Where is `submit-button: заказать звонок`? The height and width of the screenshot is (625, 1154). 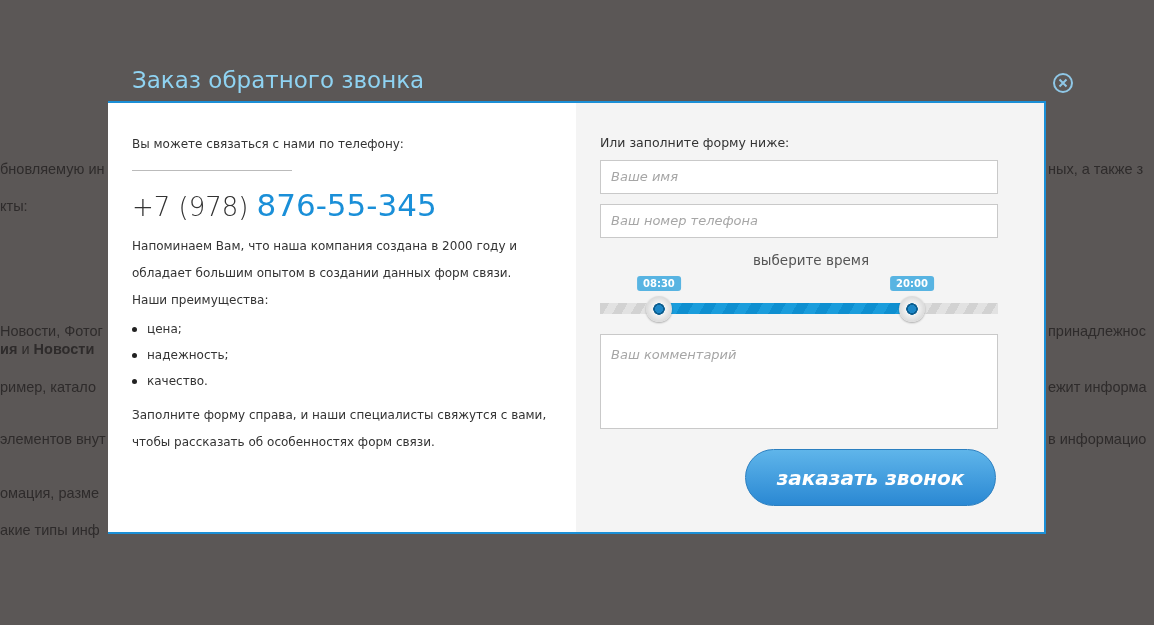 submit-button: заказать звонок is located at coordinates (870, 477).